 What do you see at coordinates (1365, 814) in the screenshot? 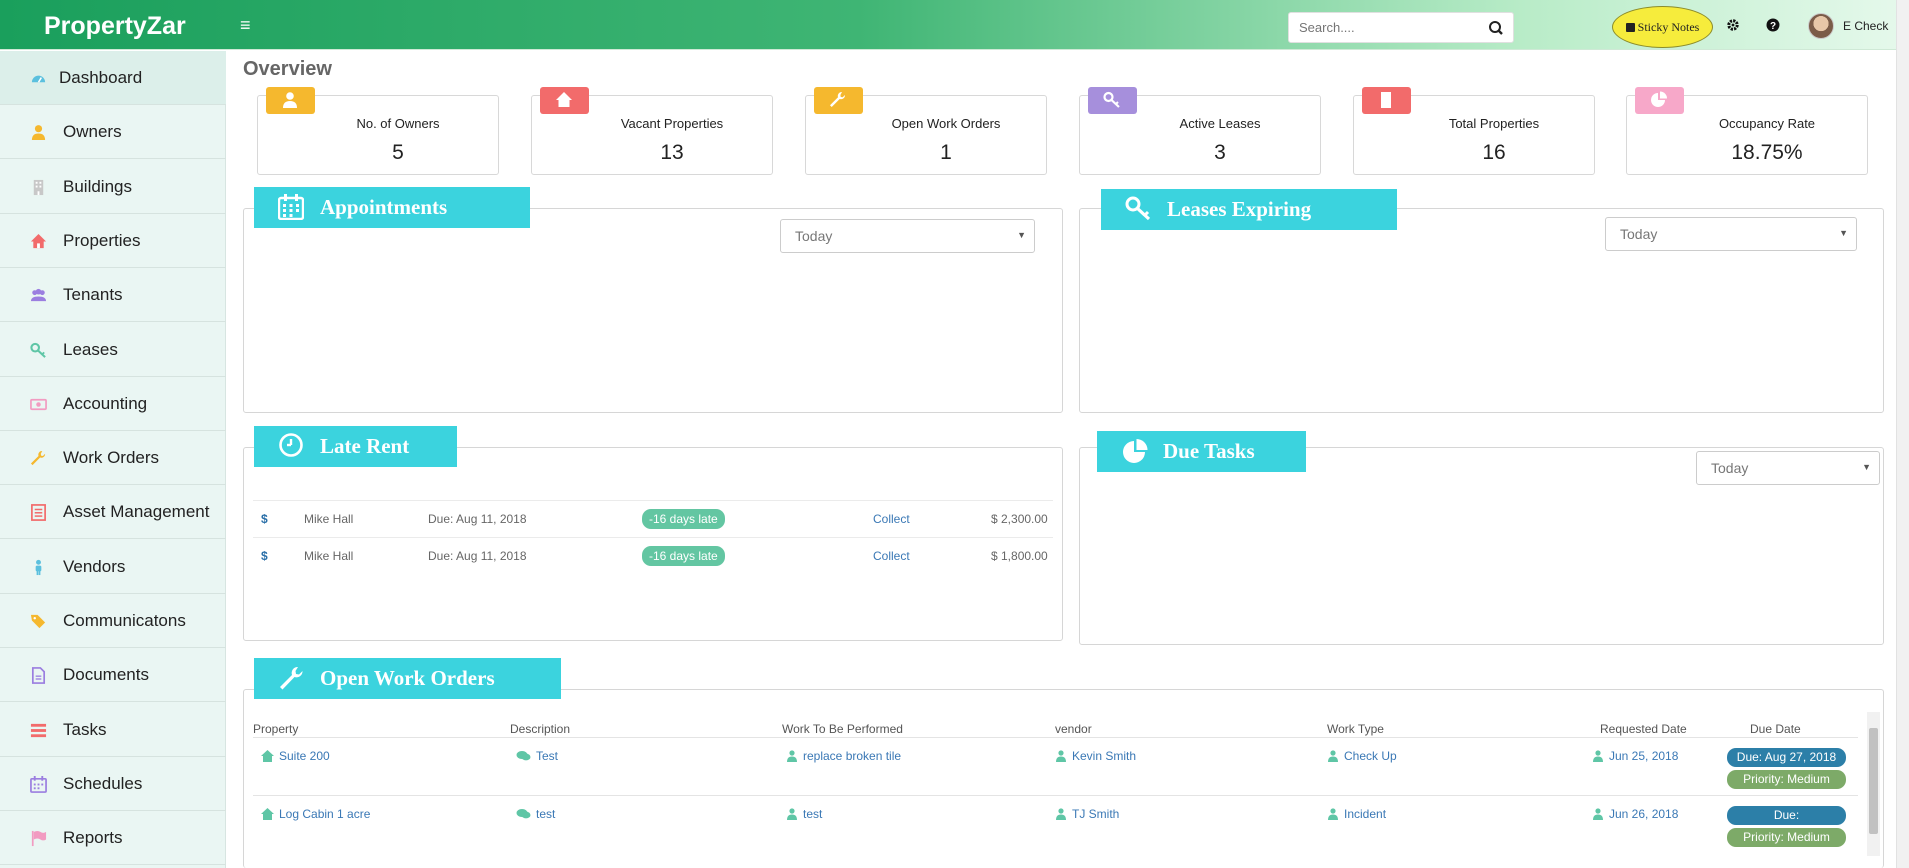
I see `work-type-link-text: Incident` at bounding box center [1365, 814].